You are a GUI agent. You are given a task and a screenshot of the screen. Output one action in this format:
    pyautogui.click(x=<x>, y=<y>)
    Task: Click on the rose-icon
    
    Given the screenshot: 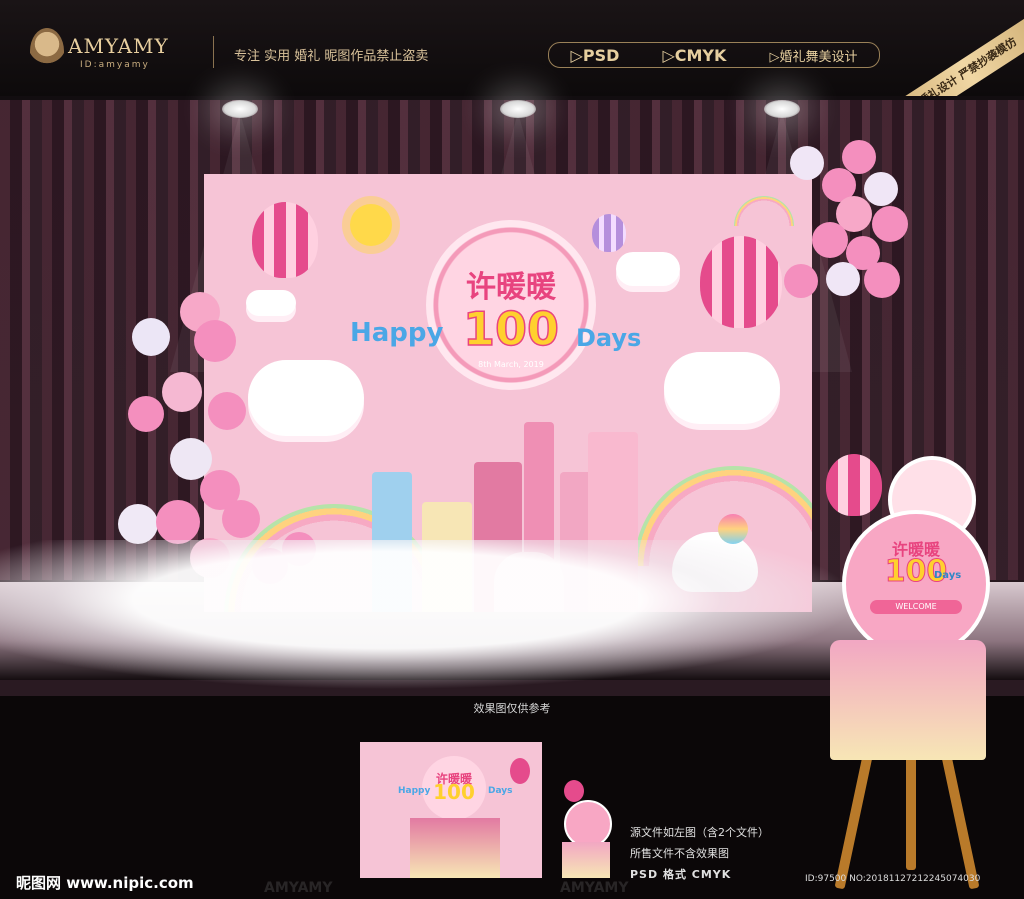 What is the action you would take?
    pyautogui.click(x=47, y=51)
    